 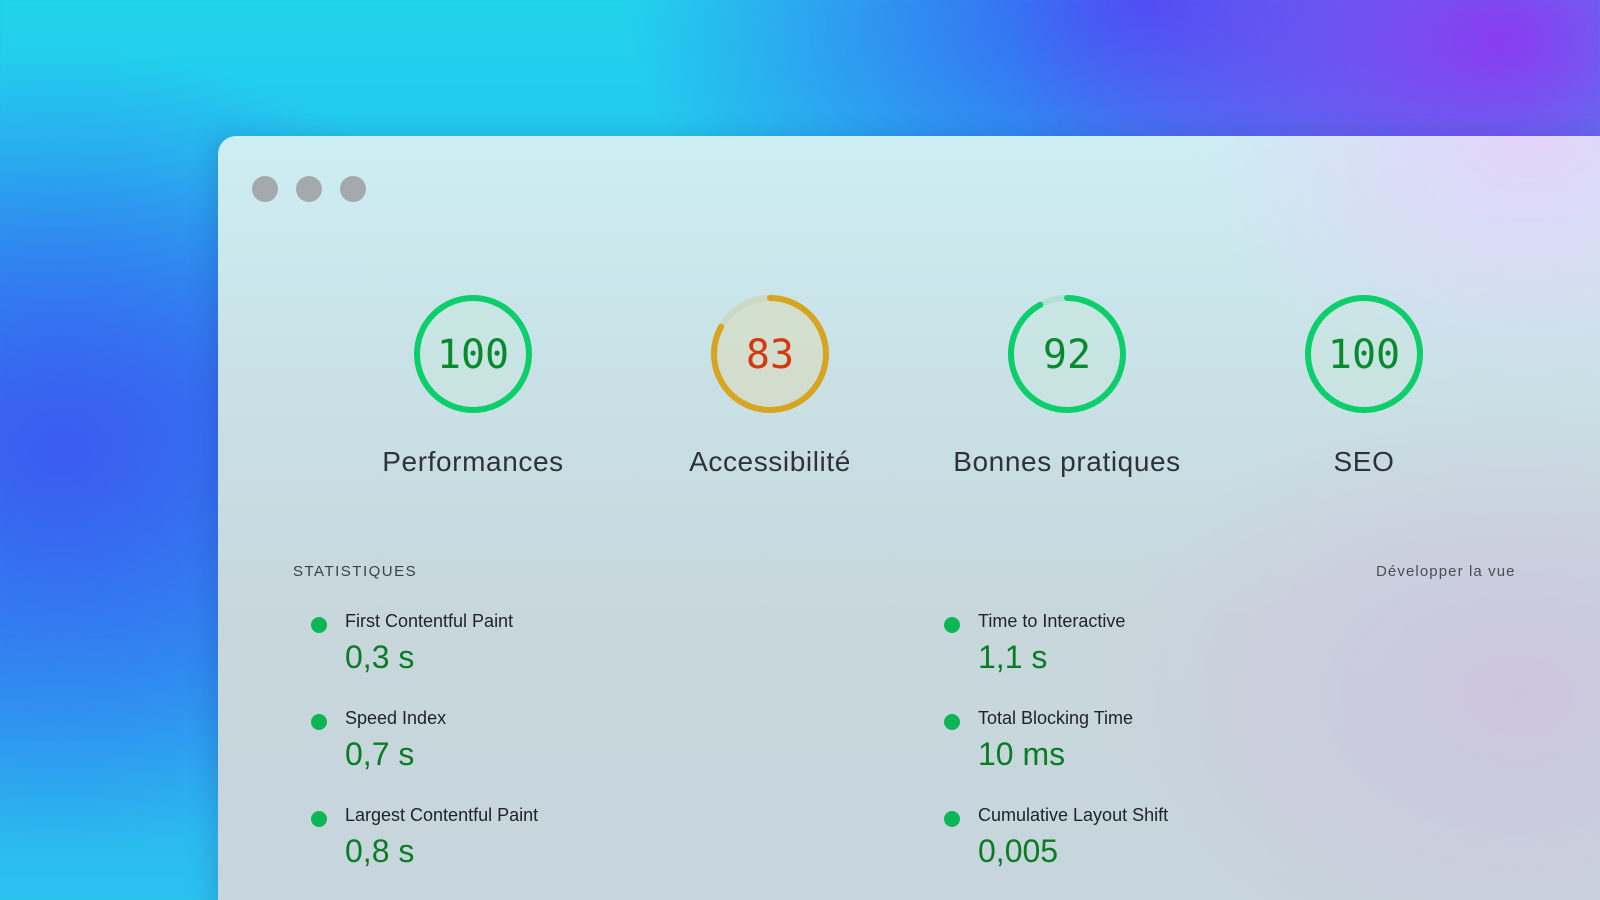 What do you see at coordinates (1364, 461) in the screenshot?
I see `score-label: SEO` at bounding box center [1364, 461].